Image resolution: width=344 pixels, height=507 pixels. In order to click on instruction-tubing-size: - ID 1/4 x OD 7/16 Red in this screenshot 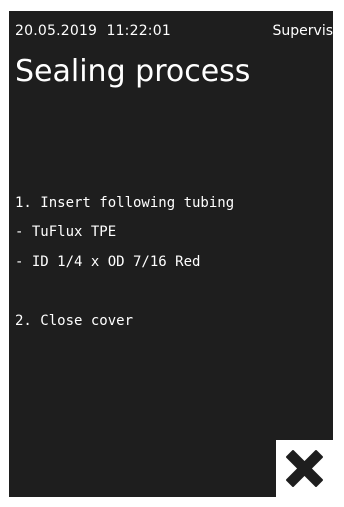, I will do `click(108, 262)`.